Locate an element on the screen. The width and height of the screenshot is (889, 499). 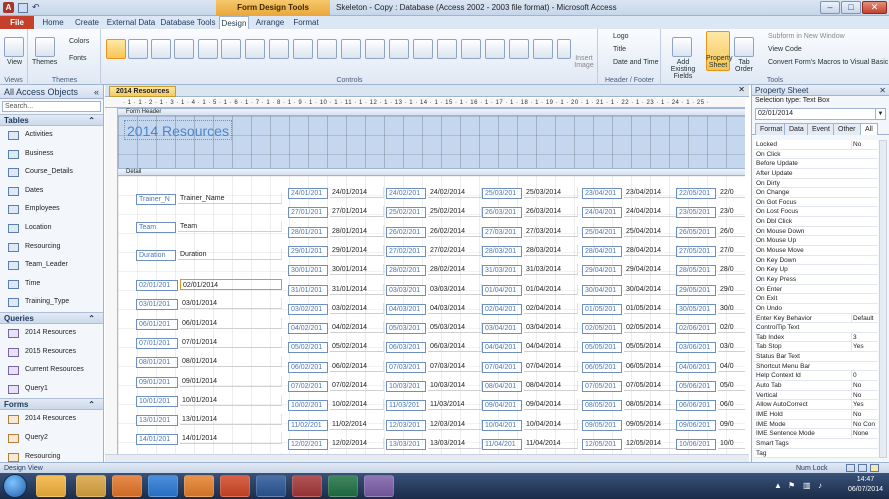
nav-item-label: 2014 Resources is located at coordinates (50, 418).